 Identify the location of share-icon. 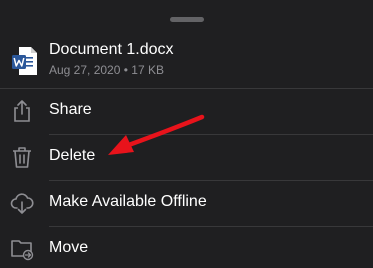
(22, 111).